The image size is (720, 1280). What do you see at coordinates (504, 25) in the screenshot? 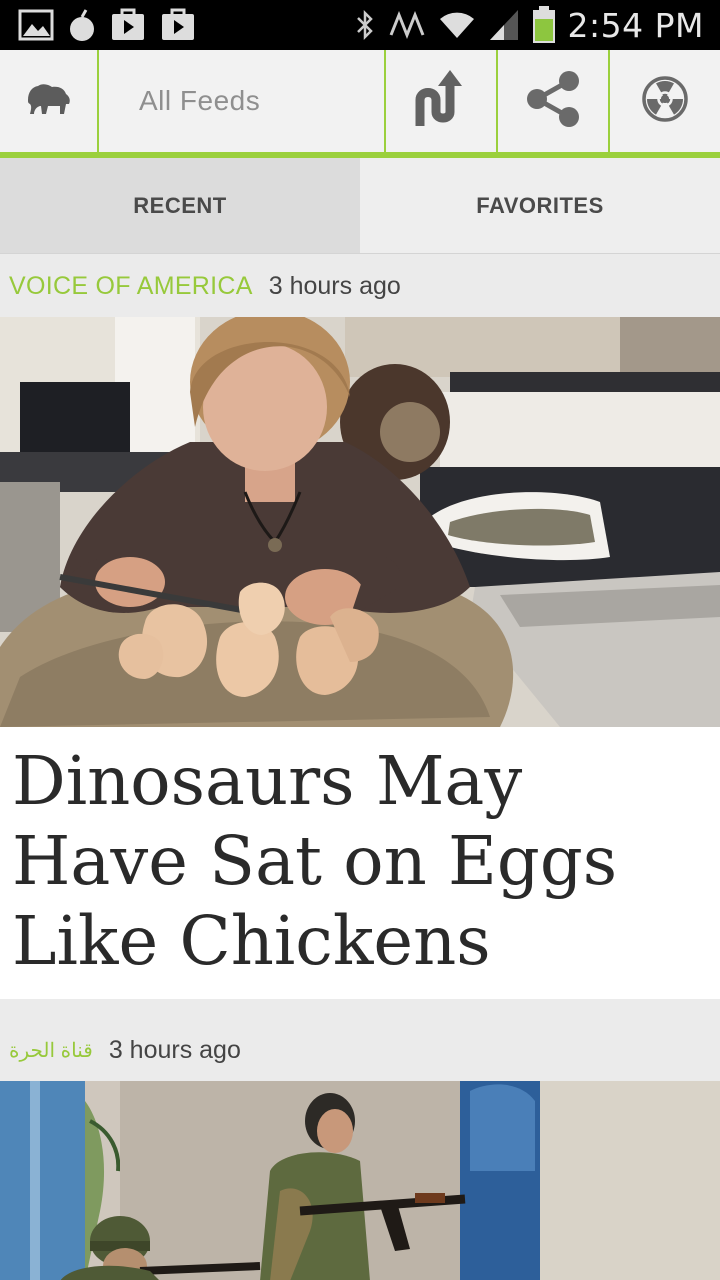
I see `signal-icon` at bounding box center [504, 25].